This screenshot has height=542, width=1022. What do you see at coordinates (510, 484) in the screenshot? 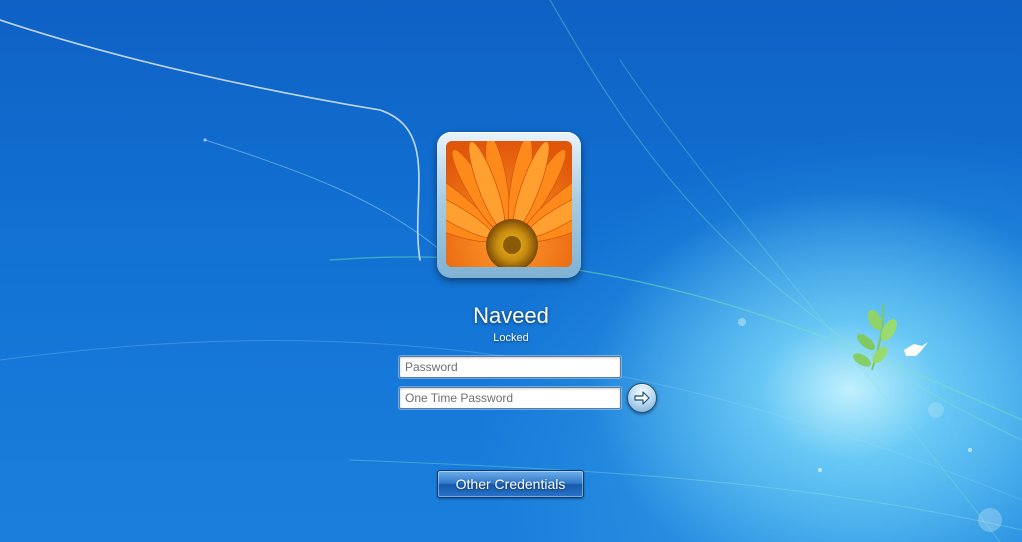
I see `other-credentials-button: Other Credentials` at bounding box center [510, 484].